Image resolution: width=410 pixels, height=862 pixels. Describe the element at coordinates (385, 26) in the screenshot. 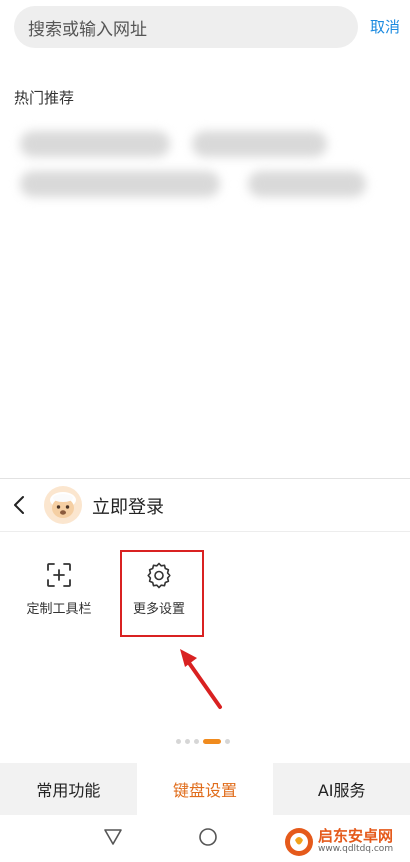

I see `cancel-button: 取消` at that location.